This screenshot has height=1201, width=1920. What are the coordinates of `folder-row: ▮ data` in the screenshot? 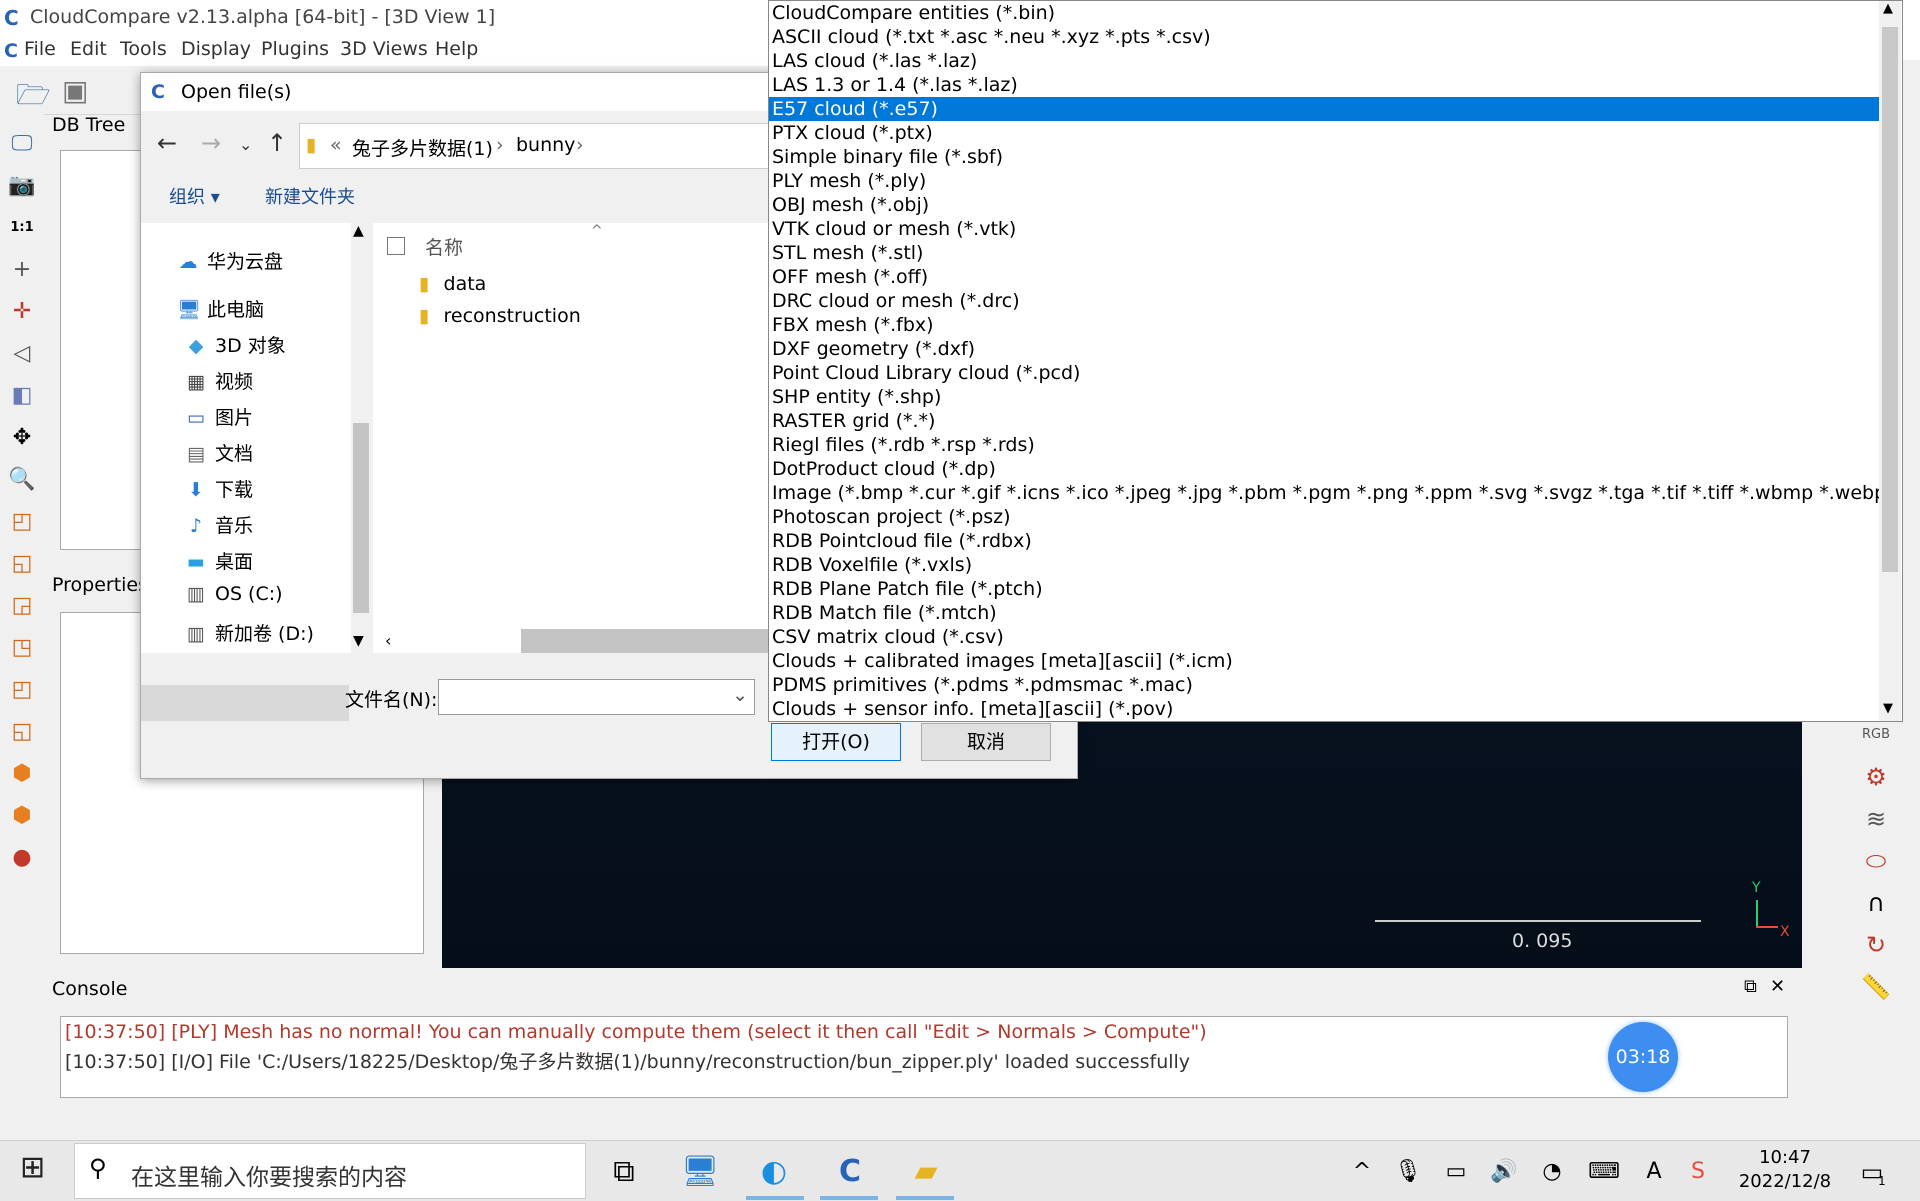 It's located at (452, 284).